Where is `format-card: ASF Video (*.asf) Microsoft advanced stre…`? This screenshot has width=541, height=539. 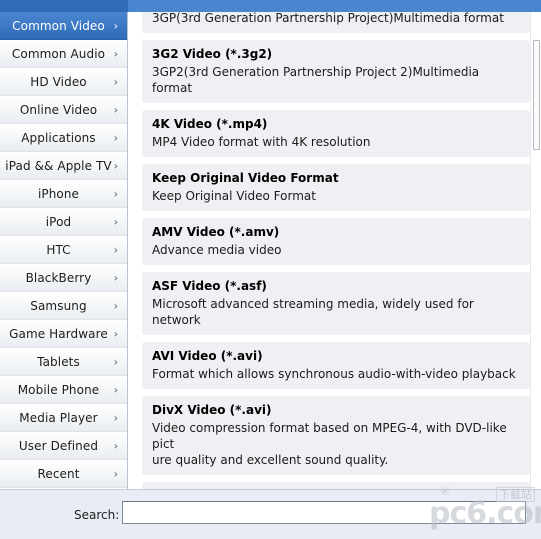
format-card: ASF Video (*.asf) Microsoft advanced stre… is located at coordinates (336, 303).